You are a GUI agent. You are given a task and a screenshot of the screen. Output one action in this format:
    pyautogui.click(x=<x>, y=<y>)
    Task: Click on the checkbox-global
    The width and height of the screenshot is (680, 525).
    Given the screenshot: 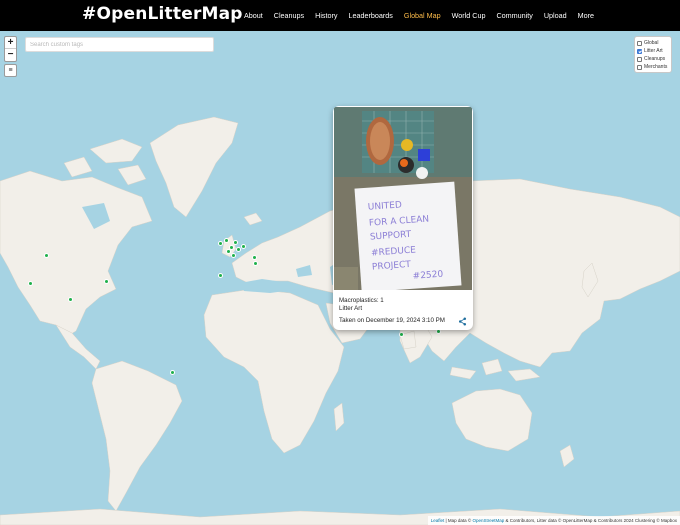 What is the action you would take?
    pyautogui.click(x=639, y=43)
    